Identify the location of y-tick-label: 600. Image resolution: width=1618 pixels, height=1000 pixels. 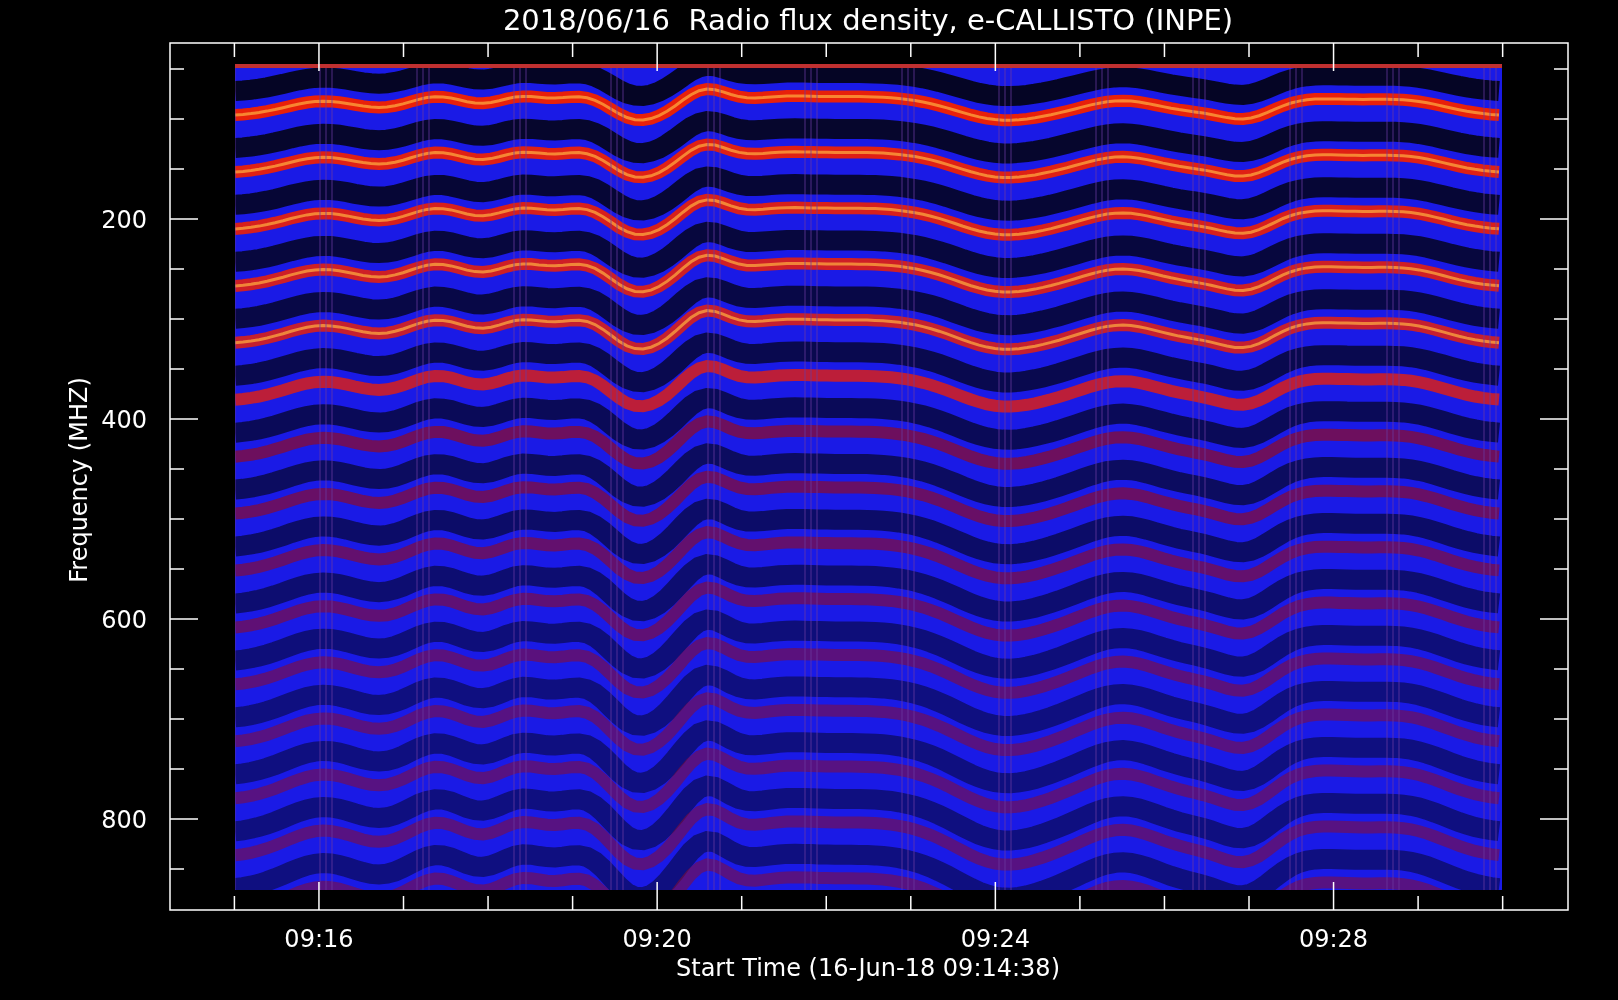
(124, 620).